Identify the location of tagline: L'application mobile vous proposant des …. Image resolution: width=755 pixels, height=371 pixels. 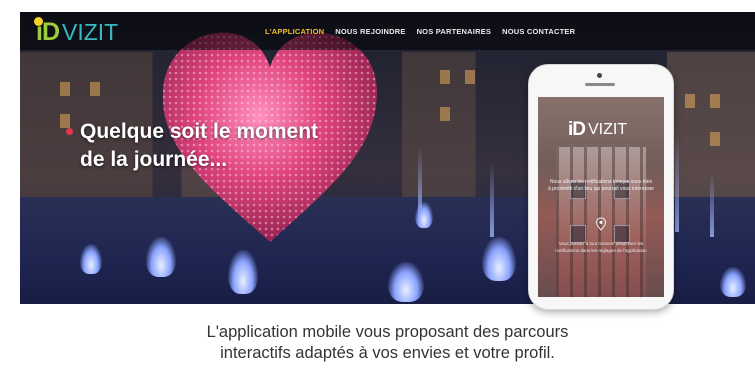
(387, 343).